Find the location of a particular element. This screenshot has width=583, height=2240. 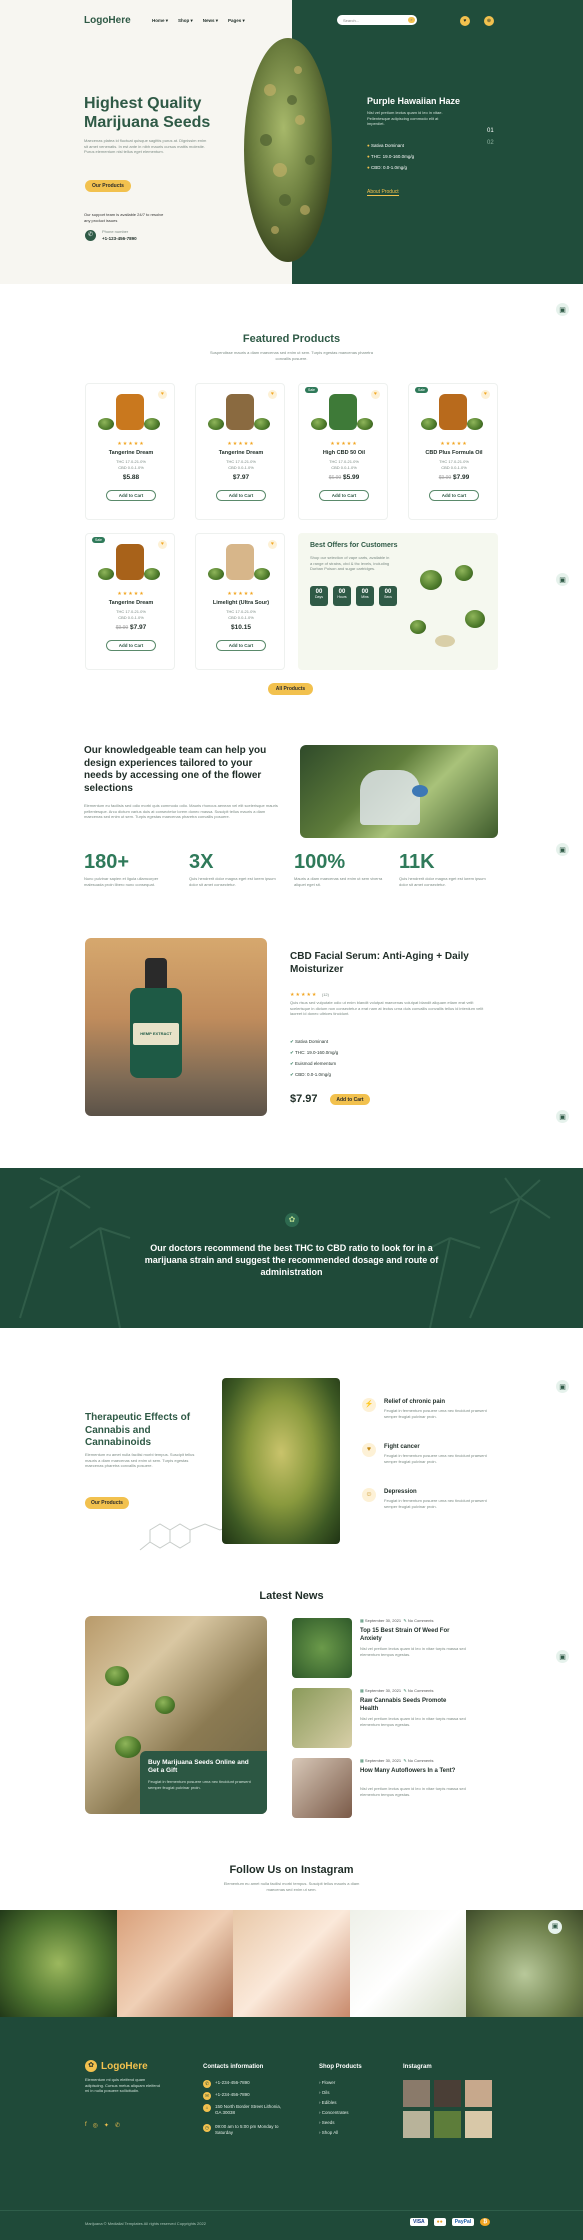

product-thc: THC 17.0-21.0% is located at coordinates (241, 461).